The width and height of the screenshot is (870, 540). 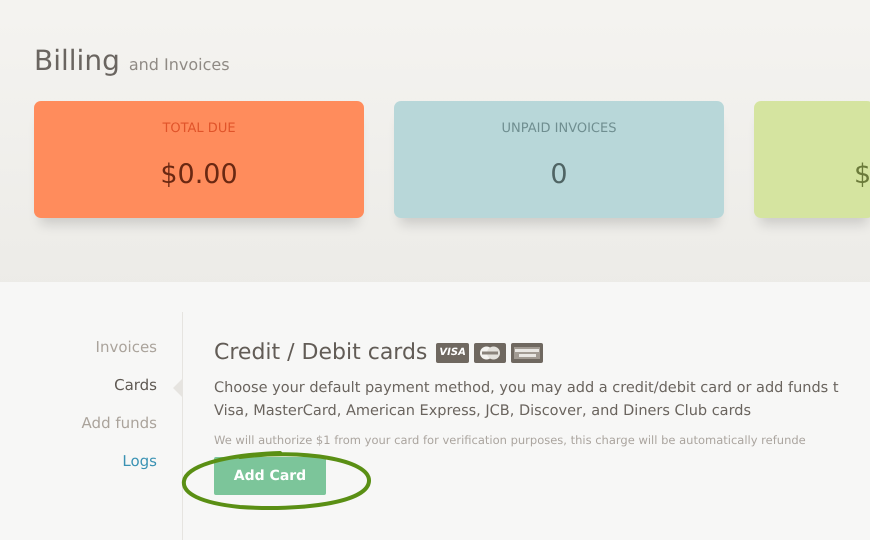 I want to click on mastercard-icon, so click(x=490, y=352).